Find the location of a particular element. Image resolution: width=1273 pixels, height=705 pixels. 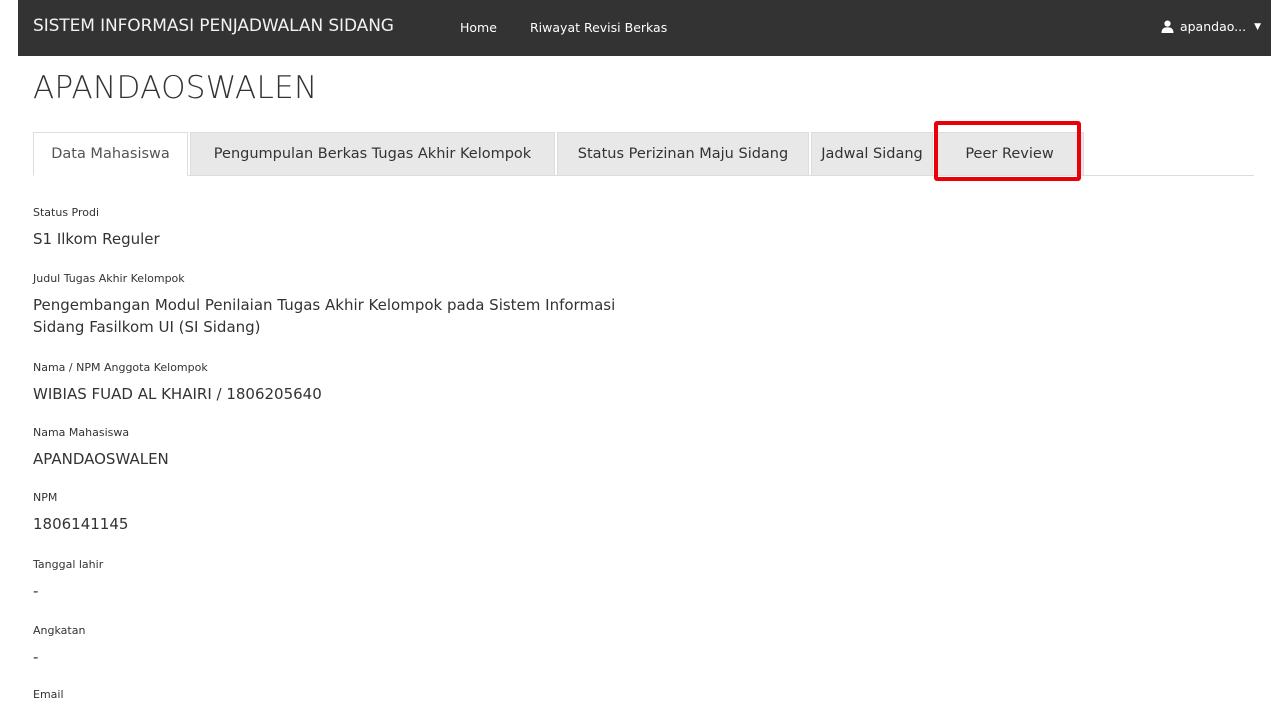

app-brand: SISTEM INFORMASI PENJADWALAN SIDANG is located at coordinates (213, 26).